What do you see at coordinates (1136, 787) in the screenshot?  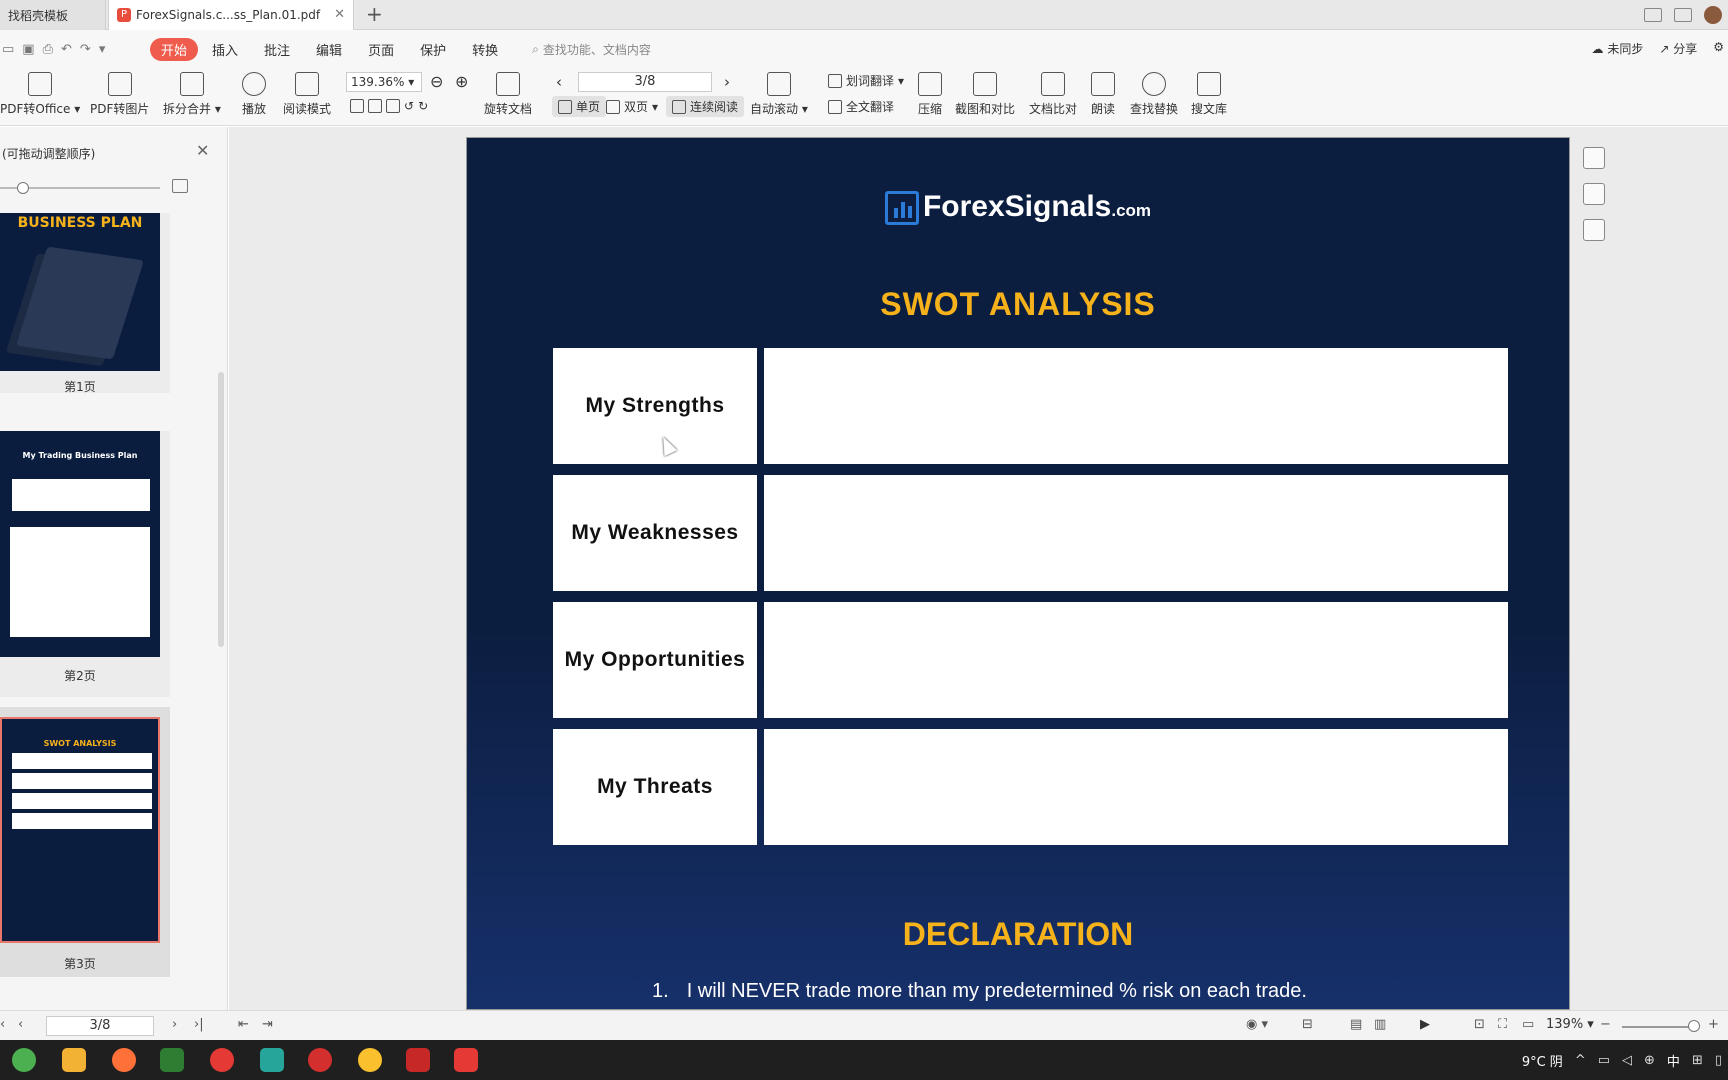 I see `threats-field` at bounding box center [1136, 787].